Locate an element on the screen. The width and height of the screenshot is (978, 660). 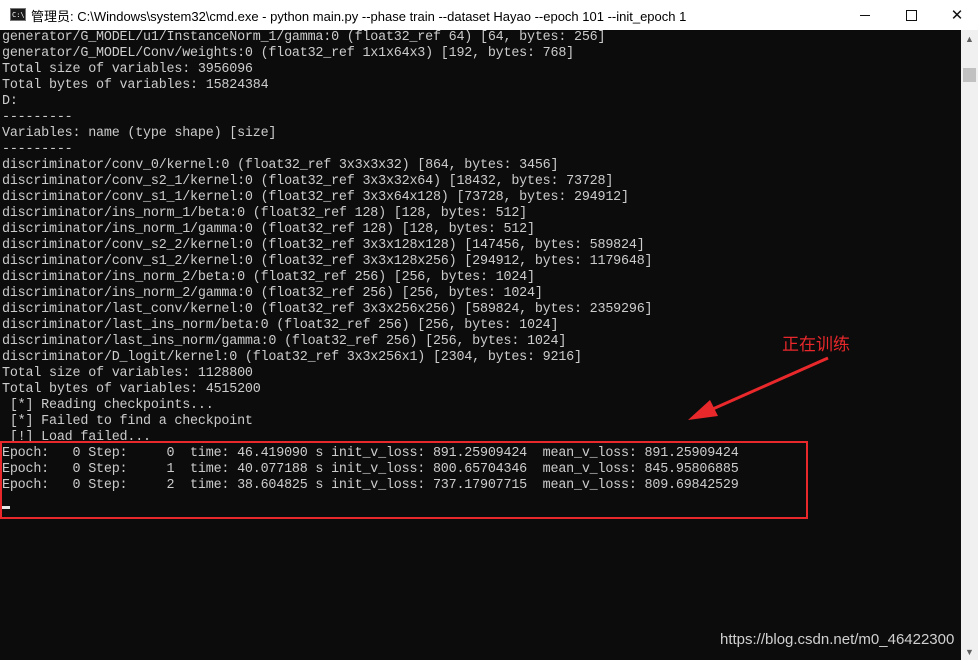
minimize-icon is located at coordinates (865, 15).